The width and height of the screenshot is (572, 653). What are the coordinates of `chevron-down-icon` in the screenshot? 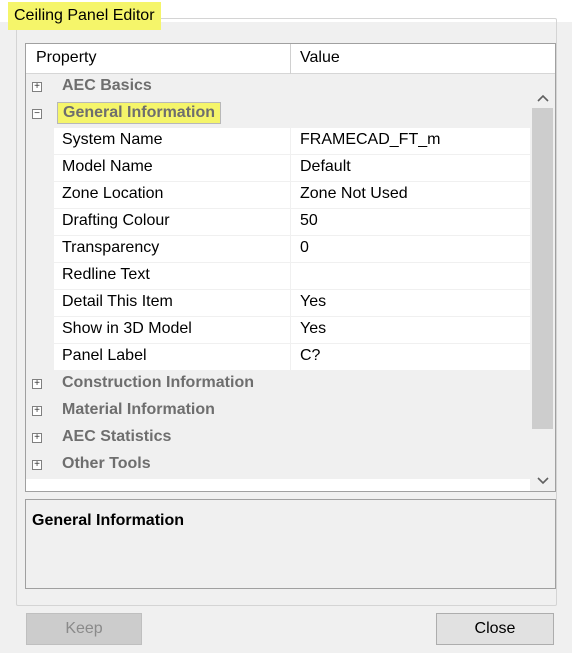 It's located at (542, 480).